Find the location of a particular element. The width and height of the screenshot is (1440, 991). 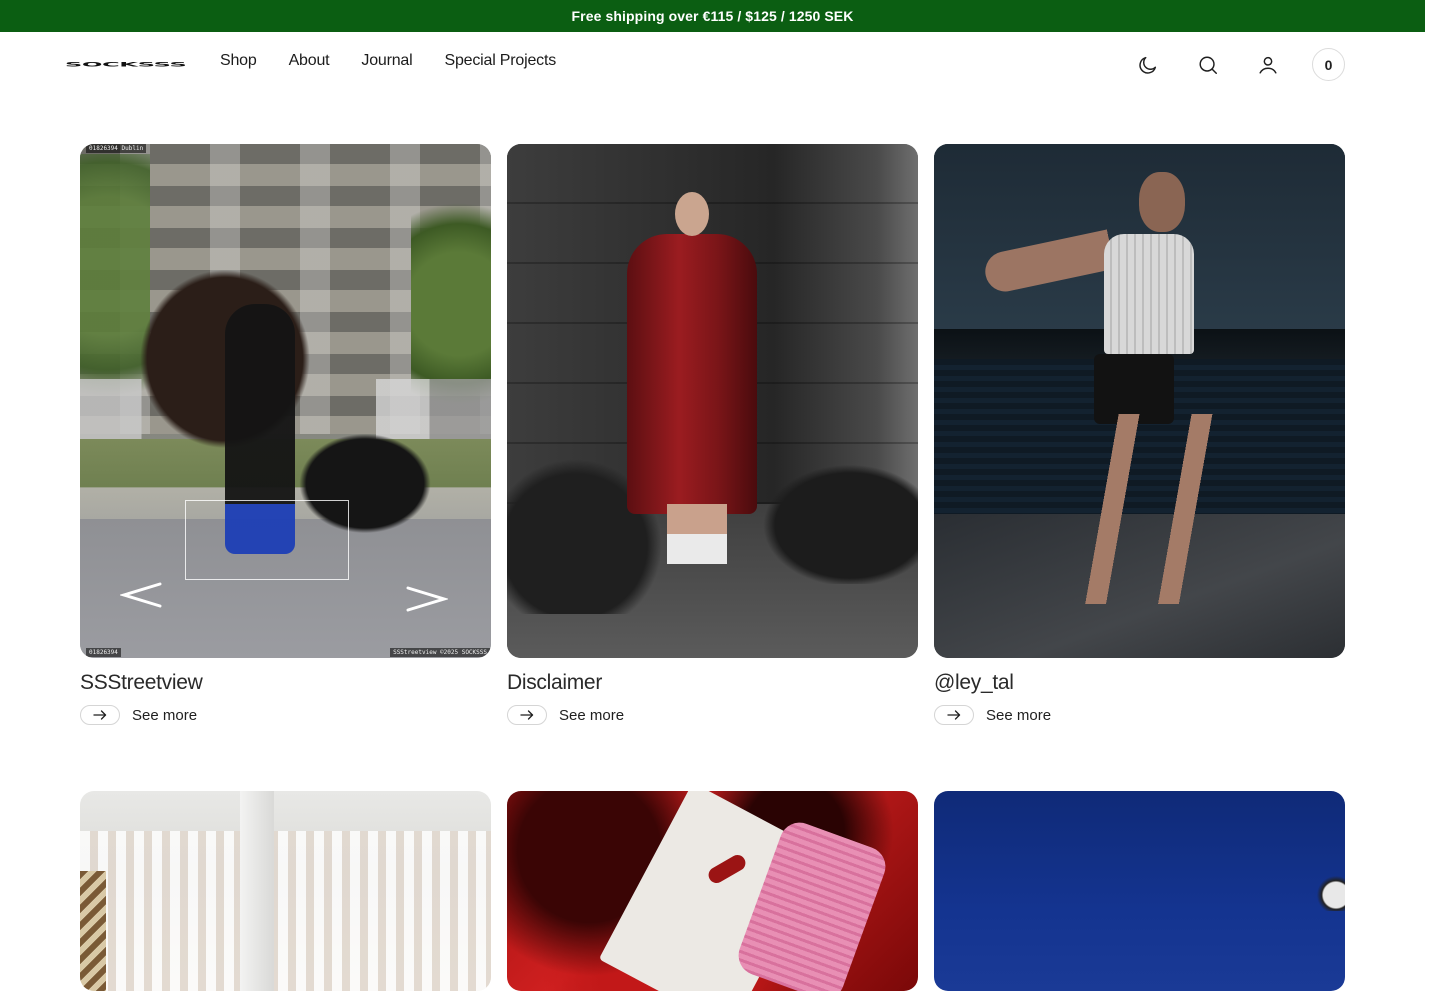

nav-item-journal: Journal is located at coordinates (386, 61).